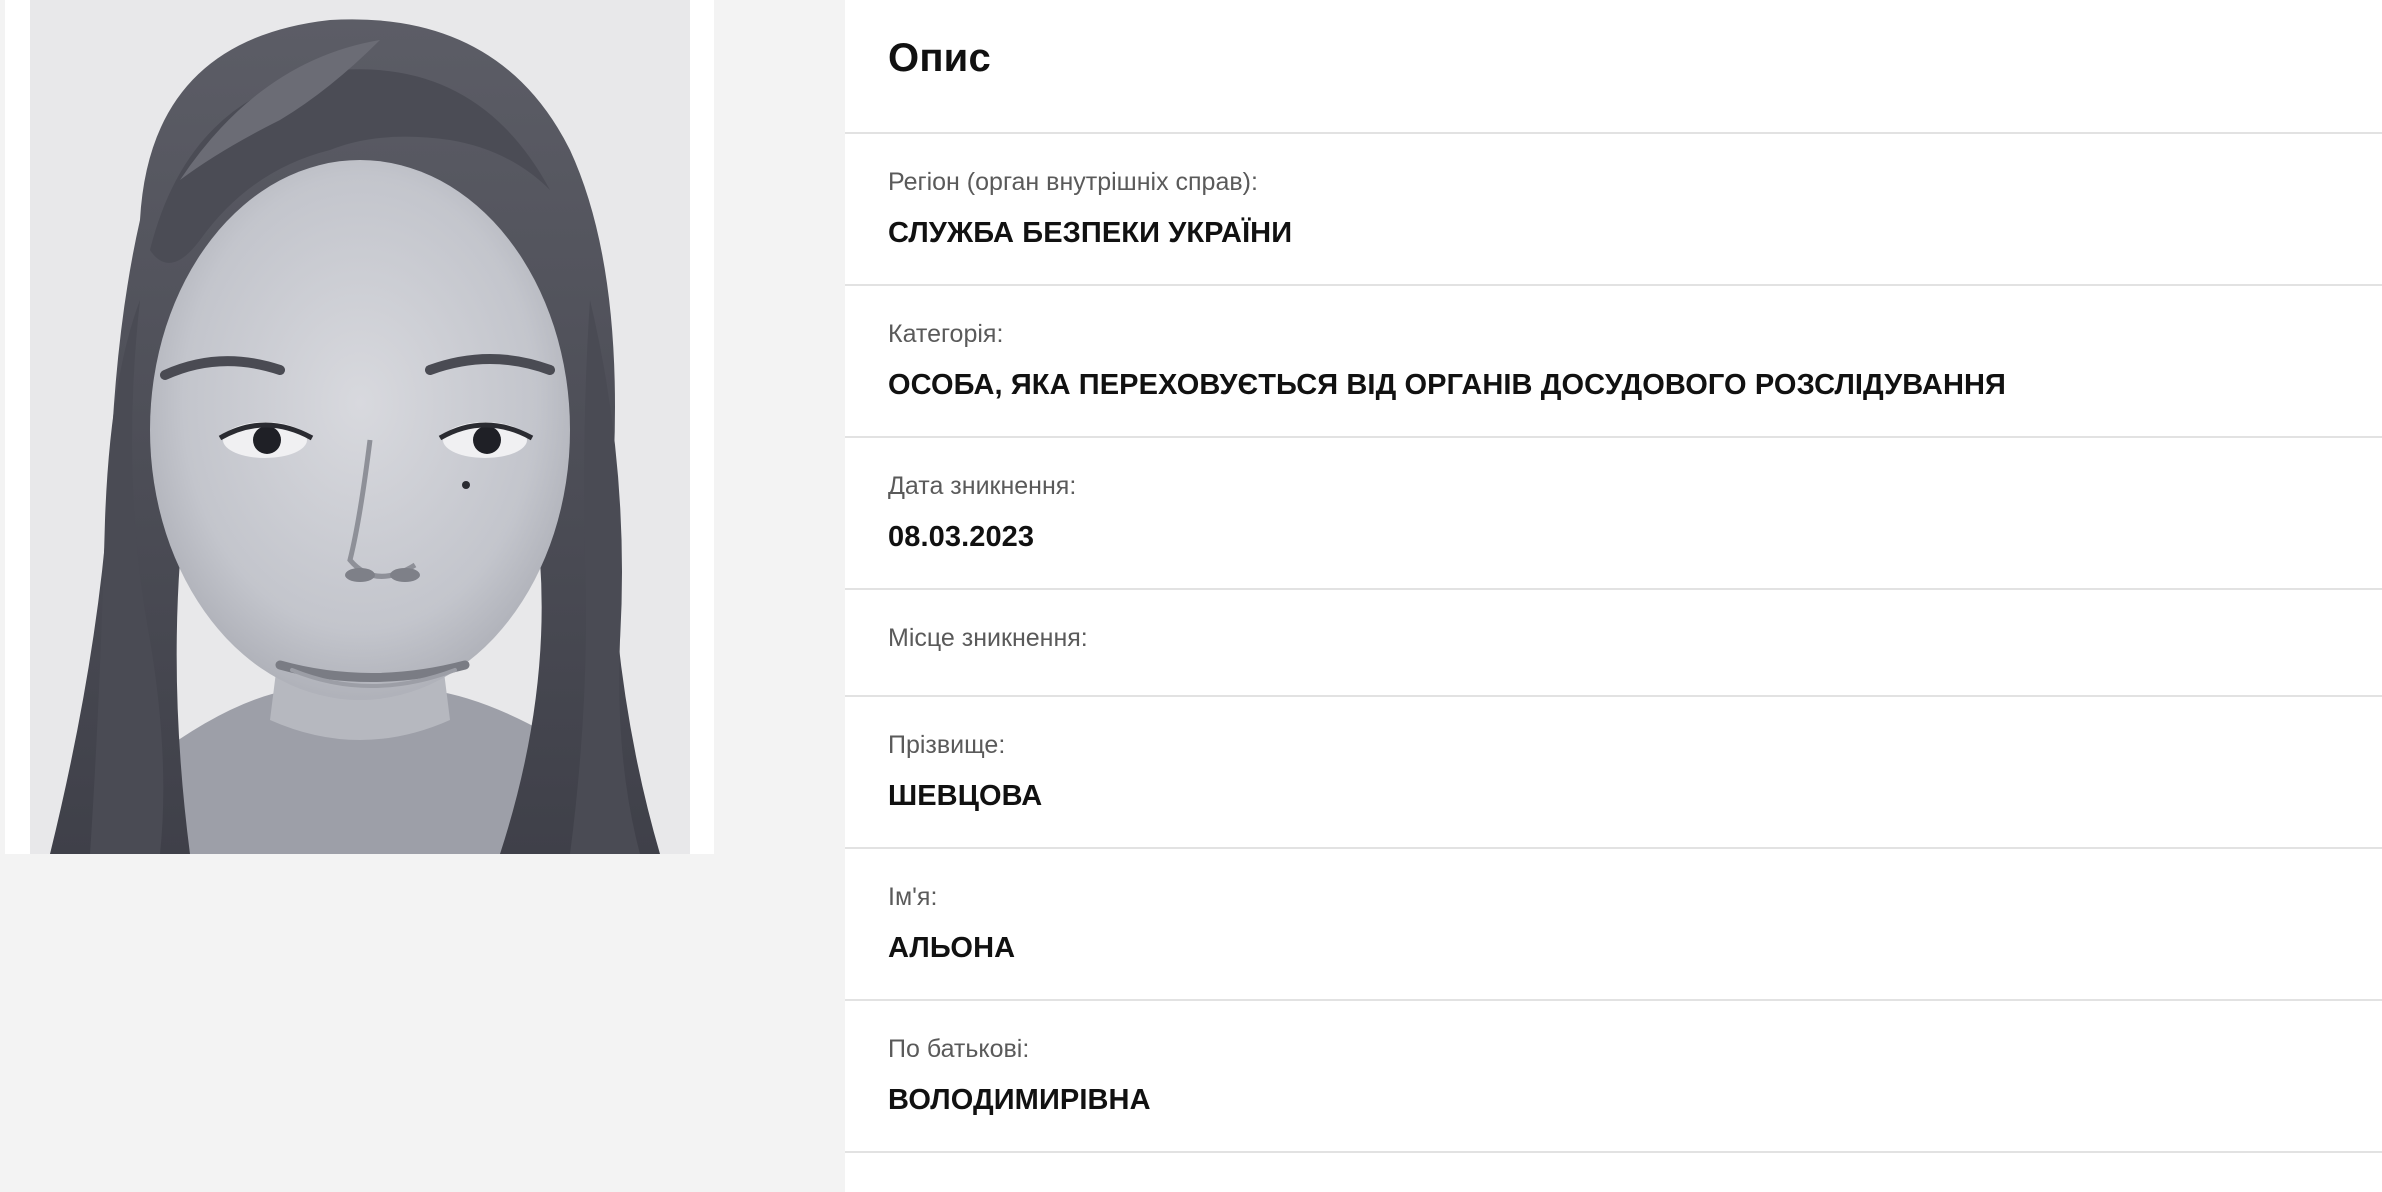 This screenshot has height=1192, width=2382. Describe the element at coordinates (1613, 925) in the screenshot. I see `field-first-name: Ім'я: АЛЬОНА` at that location.